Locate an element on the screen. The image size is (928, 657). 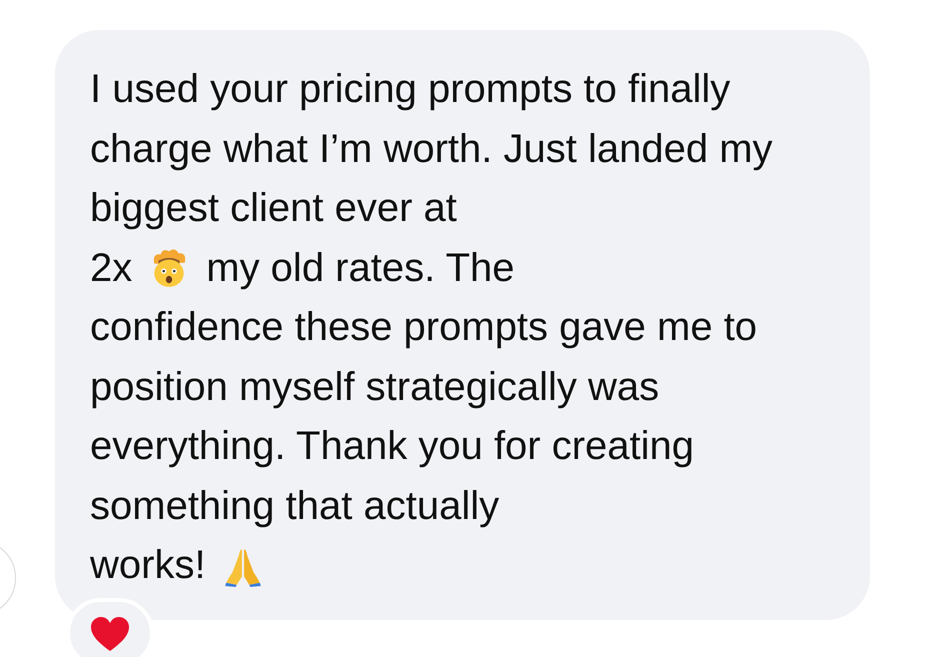
message-text: 2x is located at coordinates (111, 268).